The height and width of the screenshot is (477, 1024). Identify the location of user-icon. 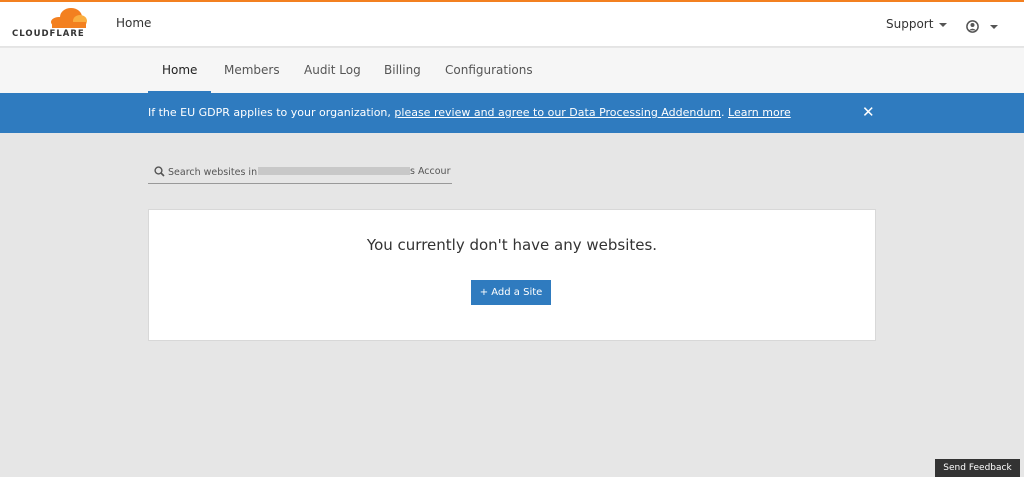
(972, 26).